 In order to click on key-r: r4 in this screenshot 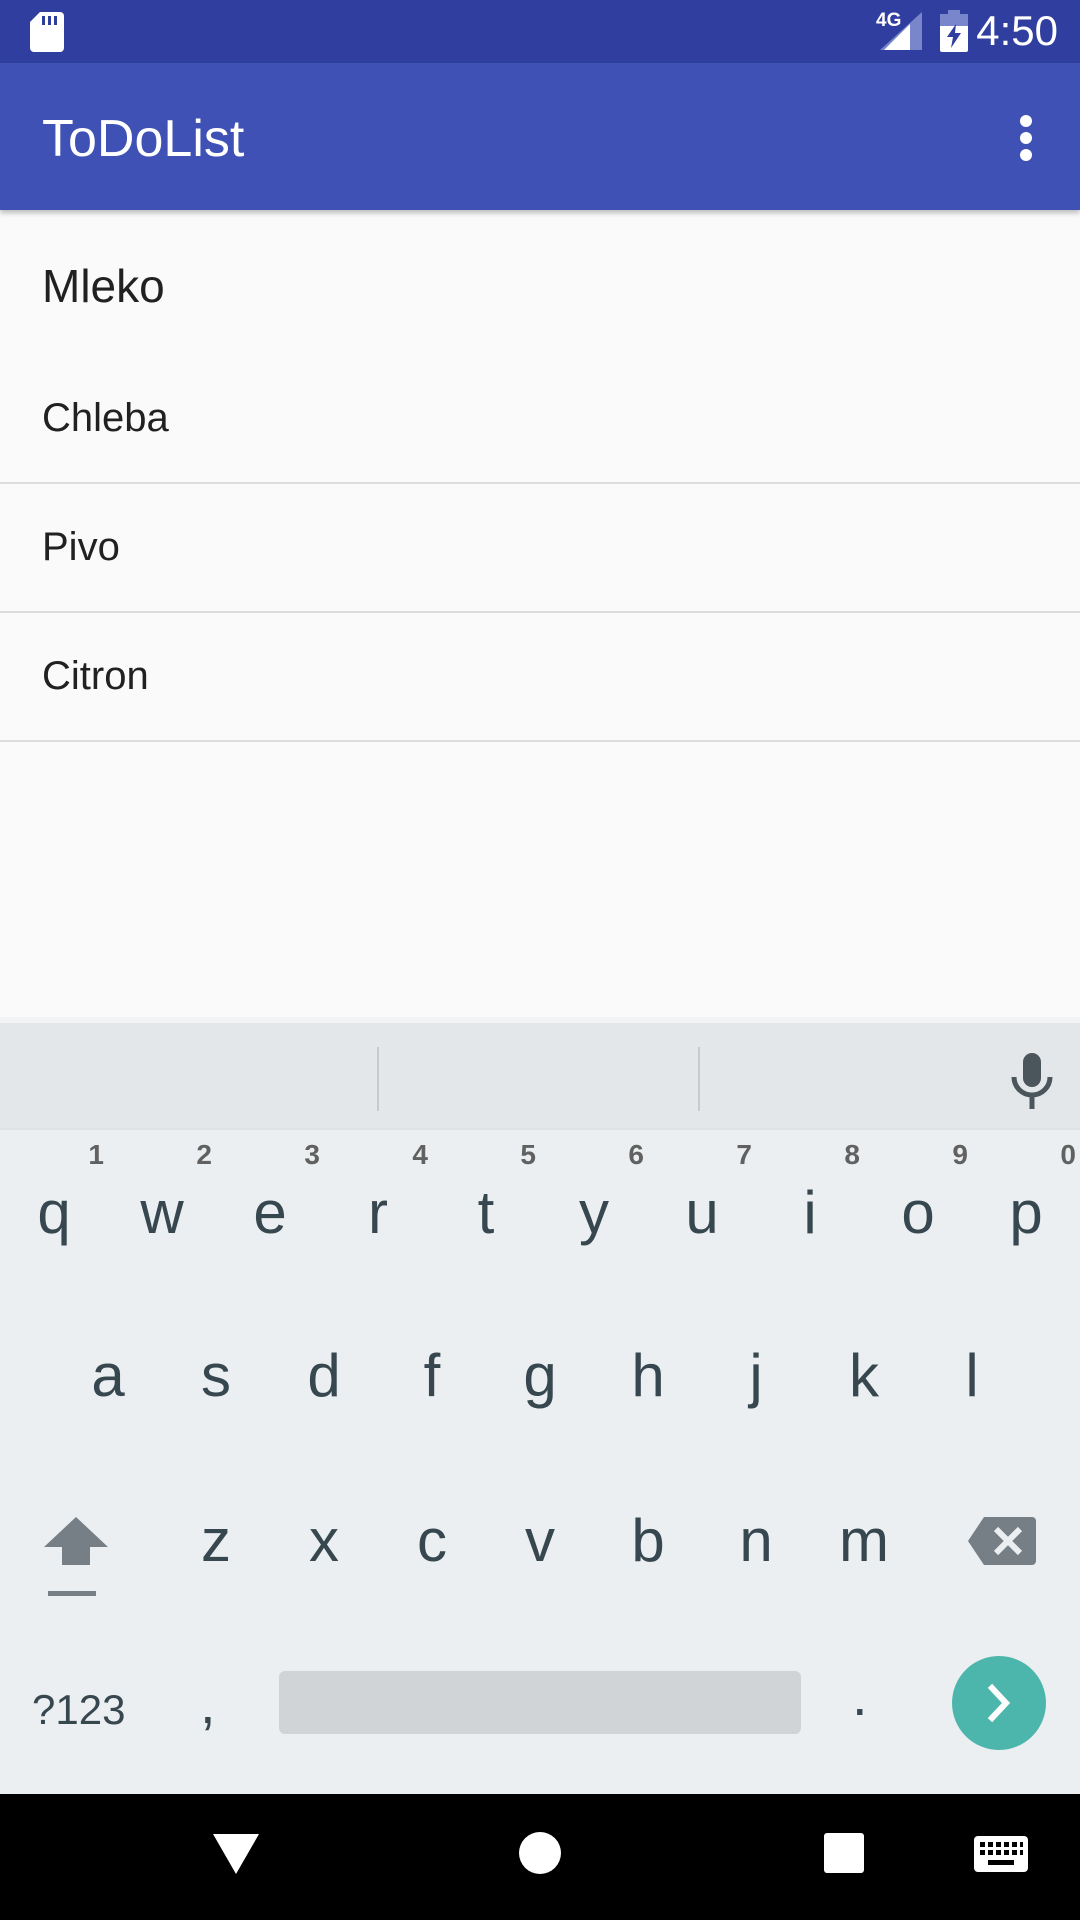, I will do `click(378, 1192)`.